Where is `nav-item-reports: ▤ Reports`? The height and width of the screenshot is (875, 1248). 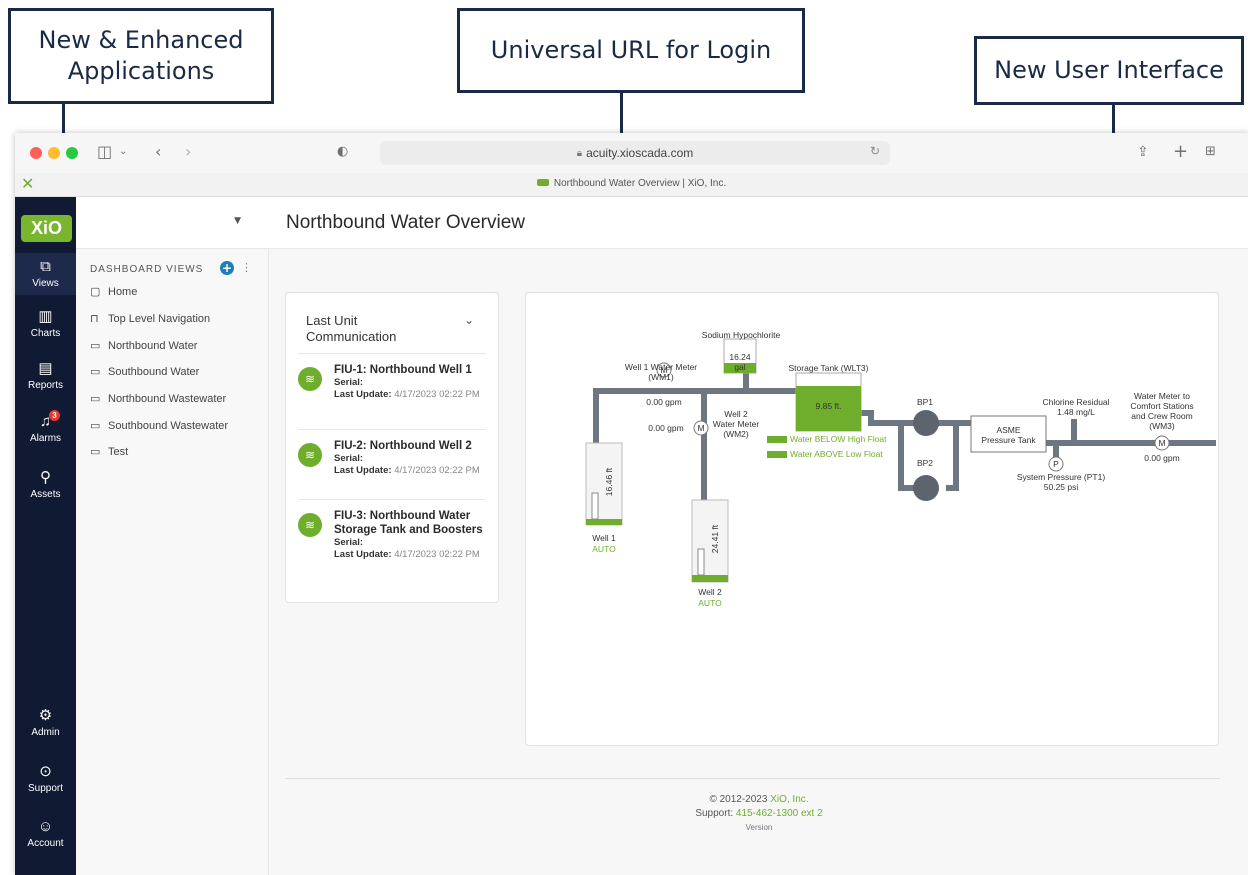 nav-item-reports: ▤ Reports is located at coordinates (45, 375).